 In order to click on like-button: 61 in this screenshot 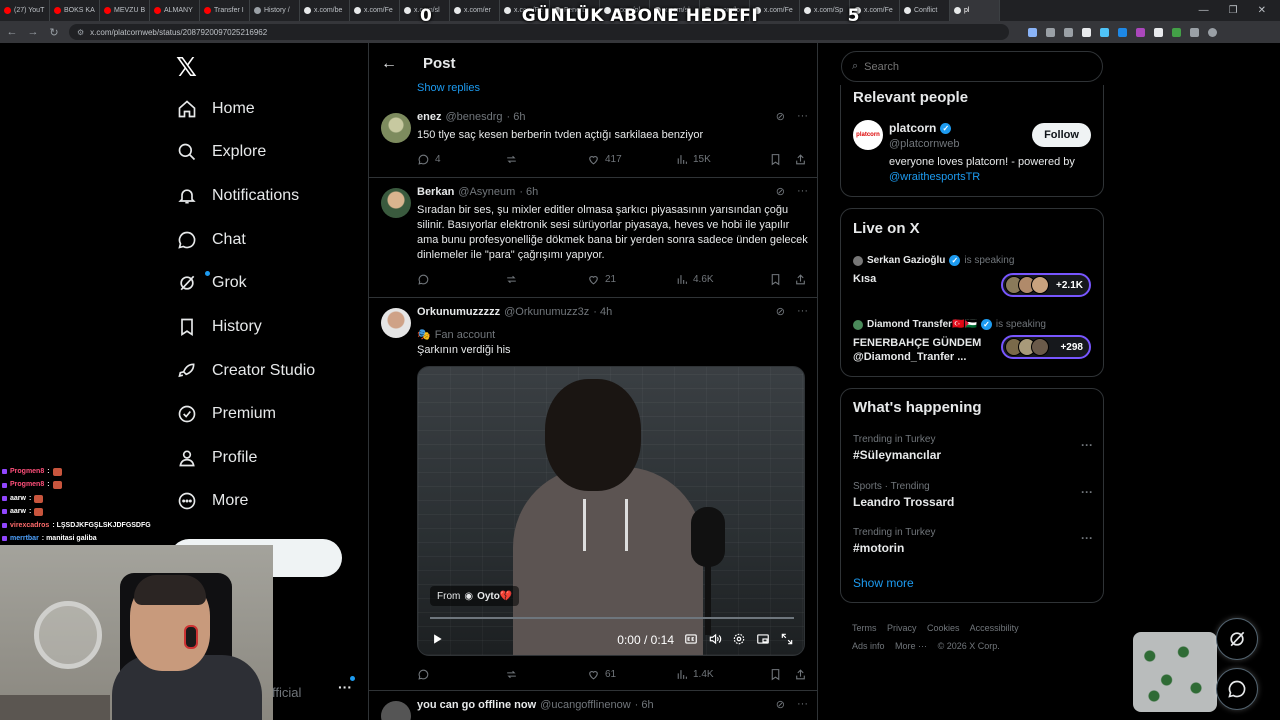, I will do `click(631, 674)`.